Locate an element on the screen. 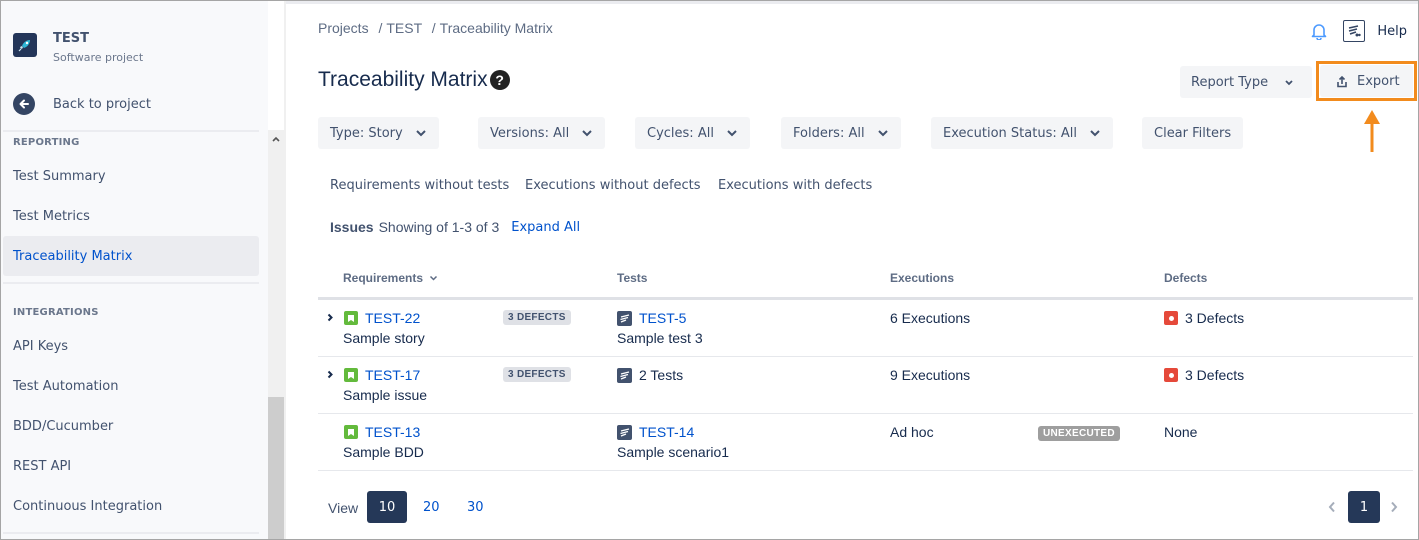 The width and height of the screenshot is (1419, 540). filter-folders-label: Folders: All is located at coordinates (829, 133).